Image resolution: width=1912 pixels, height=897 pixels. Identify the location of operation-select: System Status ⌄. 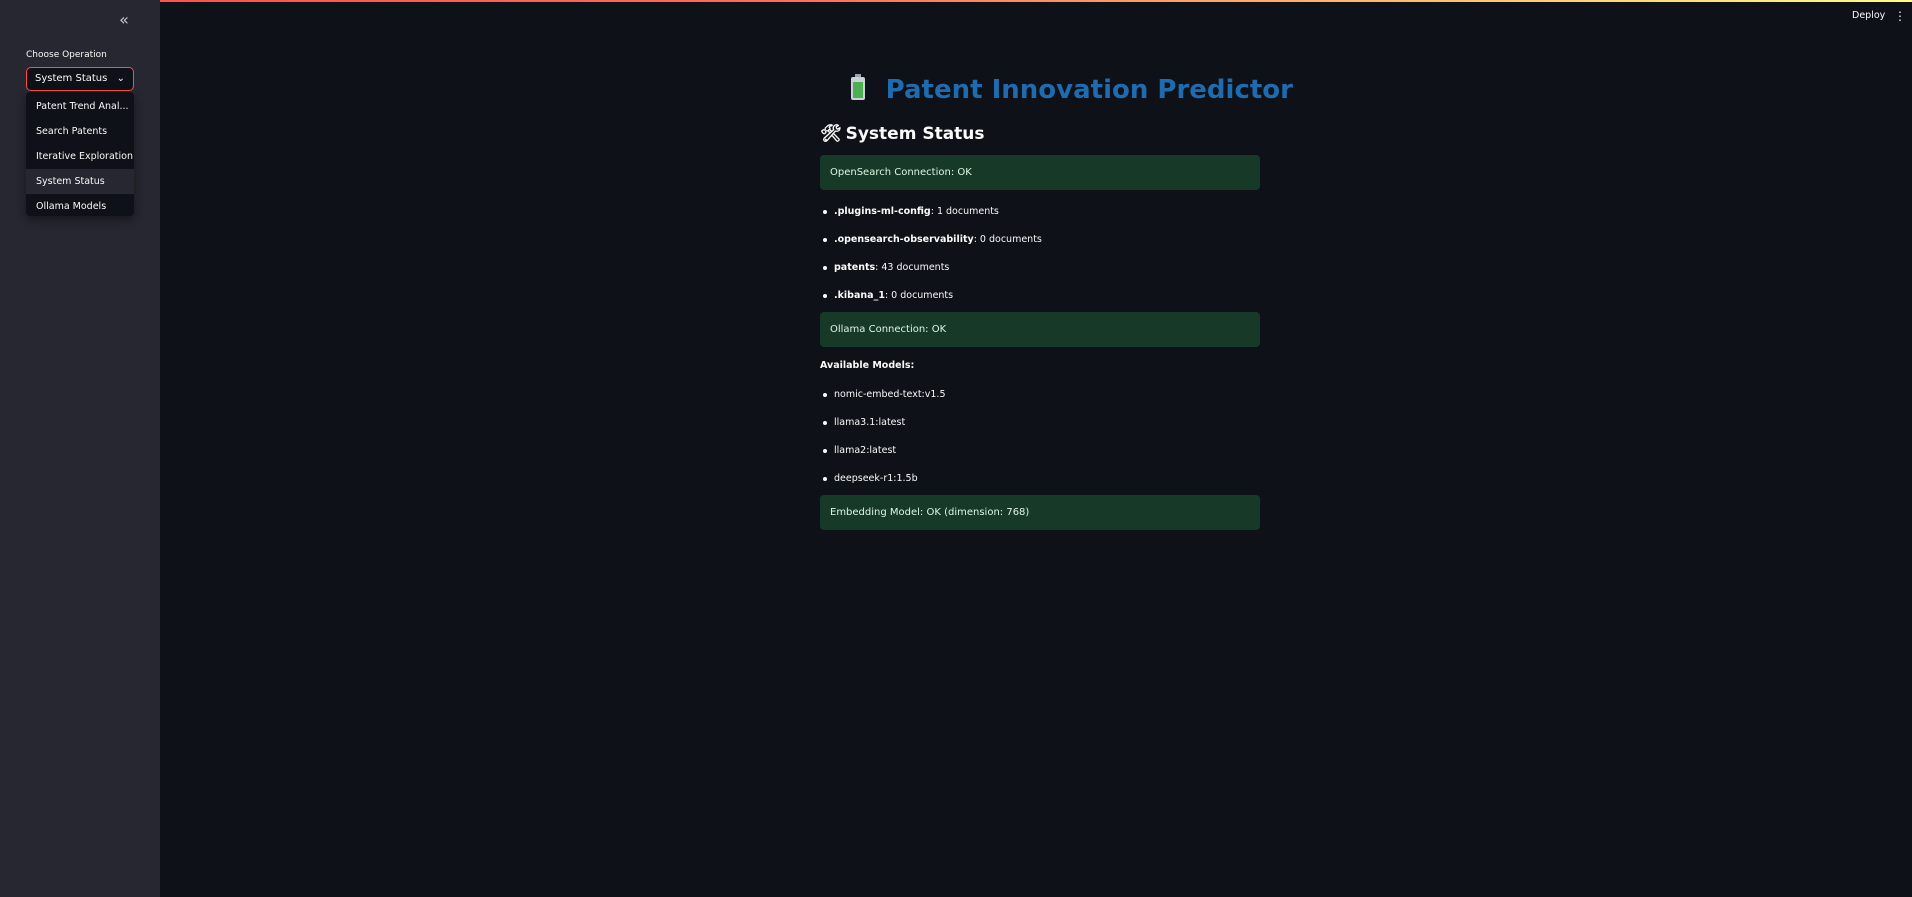
(80, 79).